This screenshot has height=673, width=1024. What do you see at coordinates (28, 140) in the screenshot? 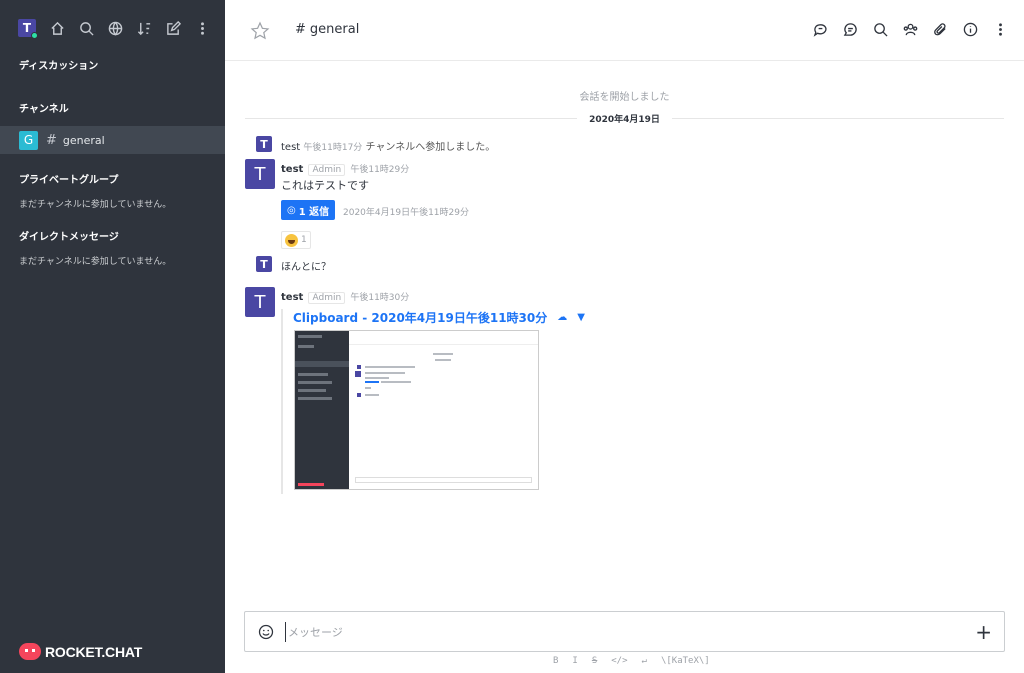
I see `room-avatar: G` at bounding box center [28, 140].